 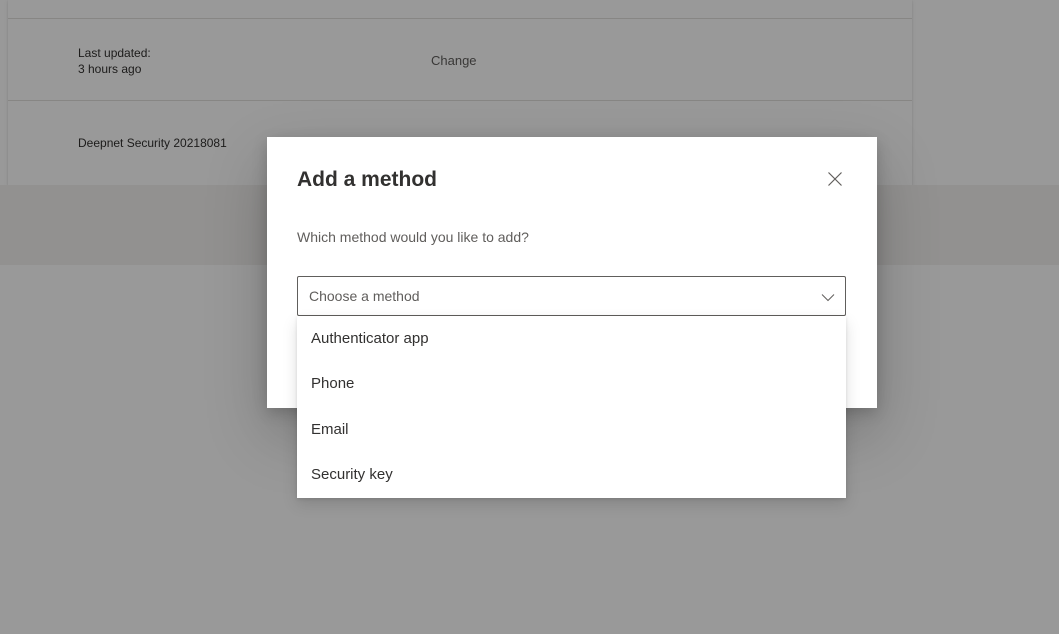 What do you see at coordinates (828, 298) in the screenshot?
I see `chevron-down-icon` at bounding box center [828, 298].